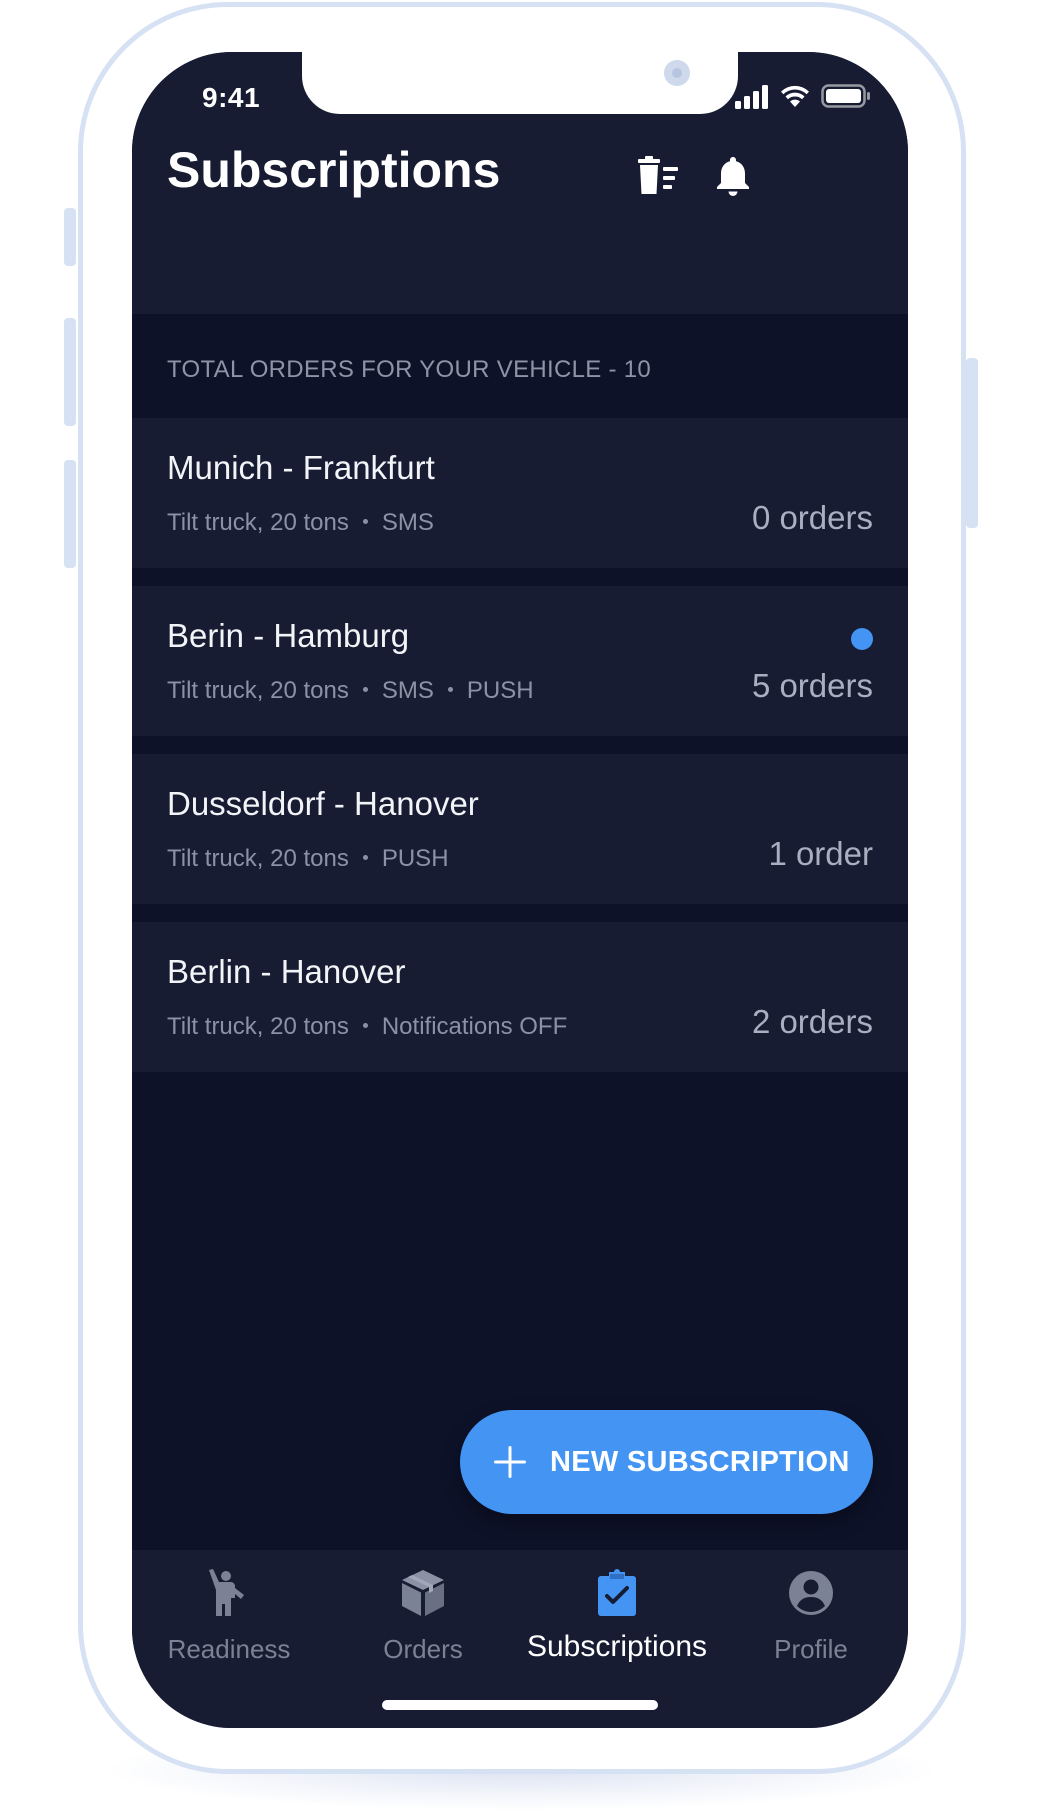 The width and height of the screenshot is (1043, 1820). What do you see at coordinates (677, 73) in the screenshot?
I see `front-camera` at bounding box center [677, 73].